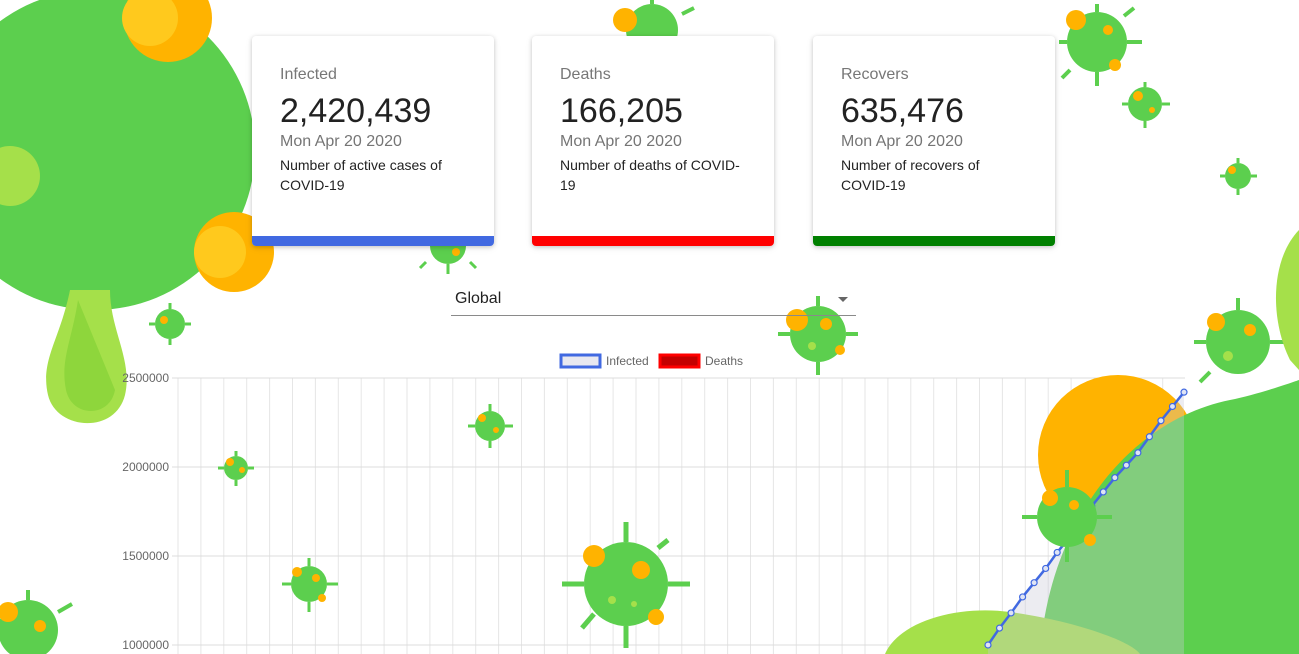  What do you see at coordinates (724, 361) in the screenshot?
I see `legend-label-deaths: Deaths` at bounding box center [724, 361].